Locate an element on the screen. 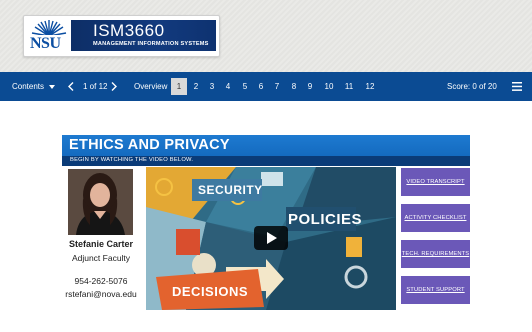  page-link-1: 1 is located at coordinates (179, 86).